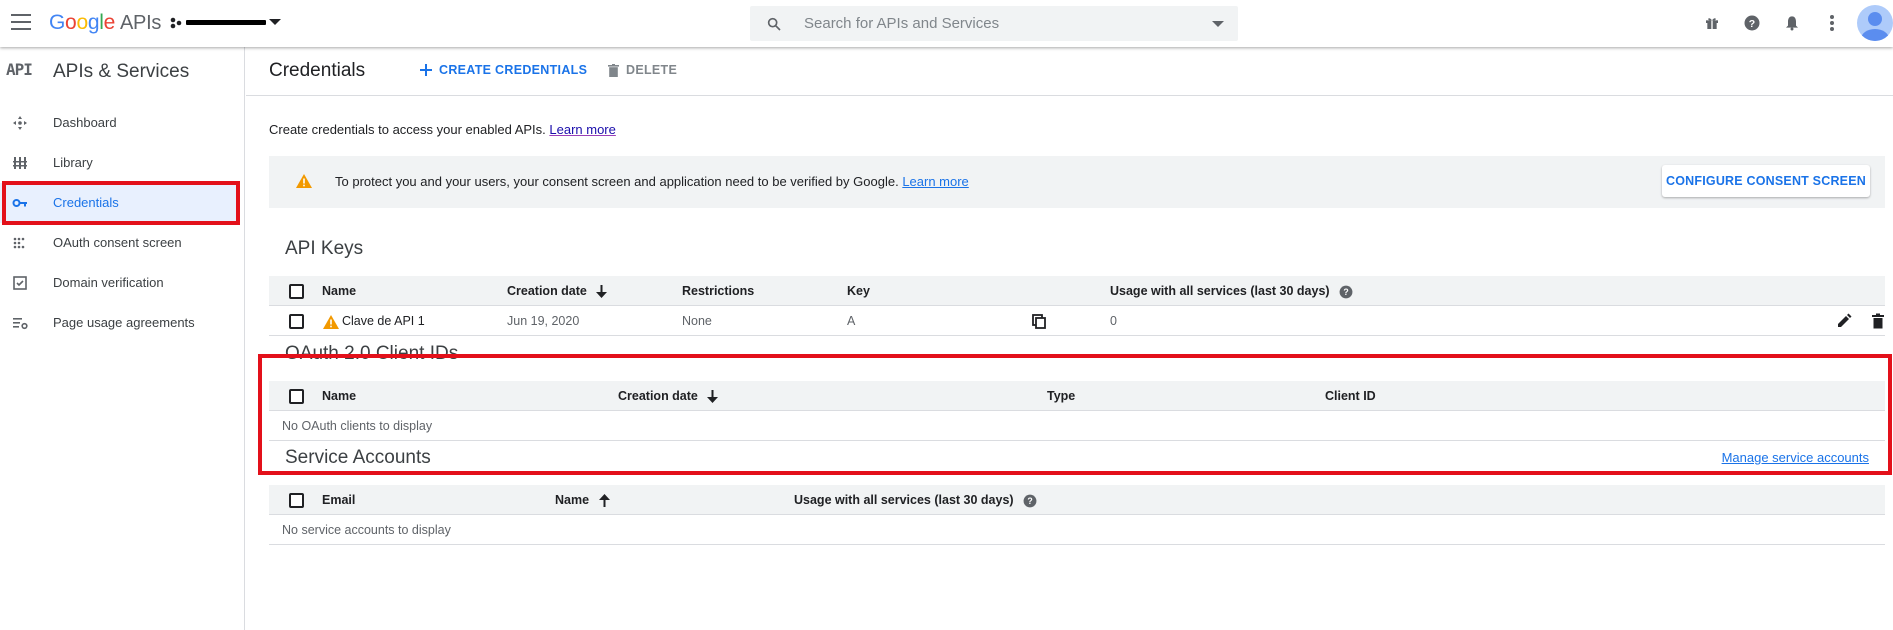 The image size is (1893, 630). I want to click on avatar, so click(1875, 23).